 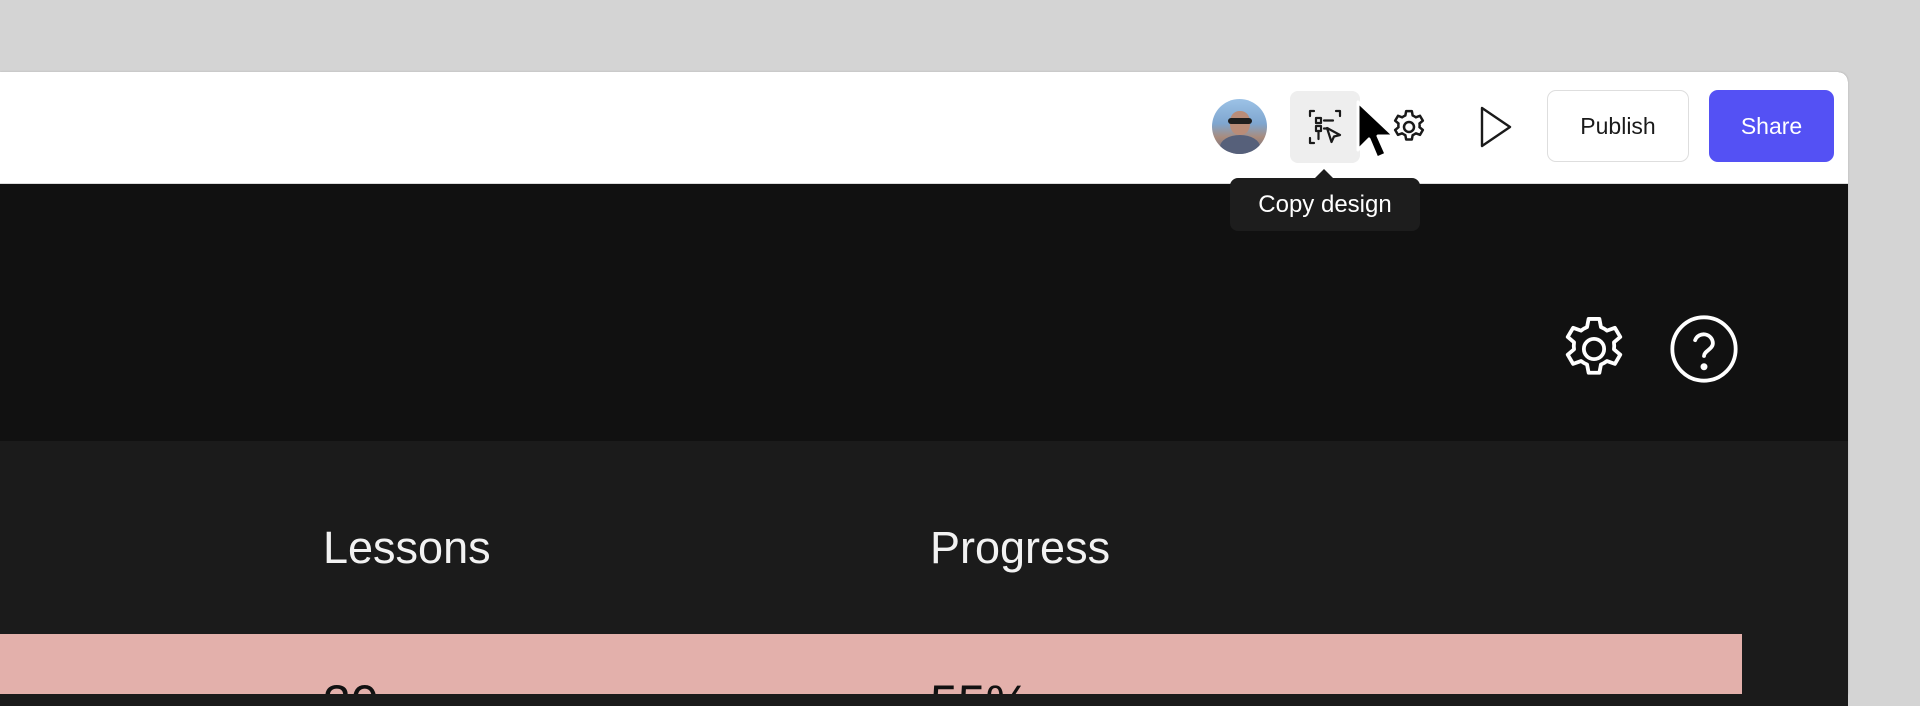 I want to click on cell-progress: 55%, so click(x=980, y=684).